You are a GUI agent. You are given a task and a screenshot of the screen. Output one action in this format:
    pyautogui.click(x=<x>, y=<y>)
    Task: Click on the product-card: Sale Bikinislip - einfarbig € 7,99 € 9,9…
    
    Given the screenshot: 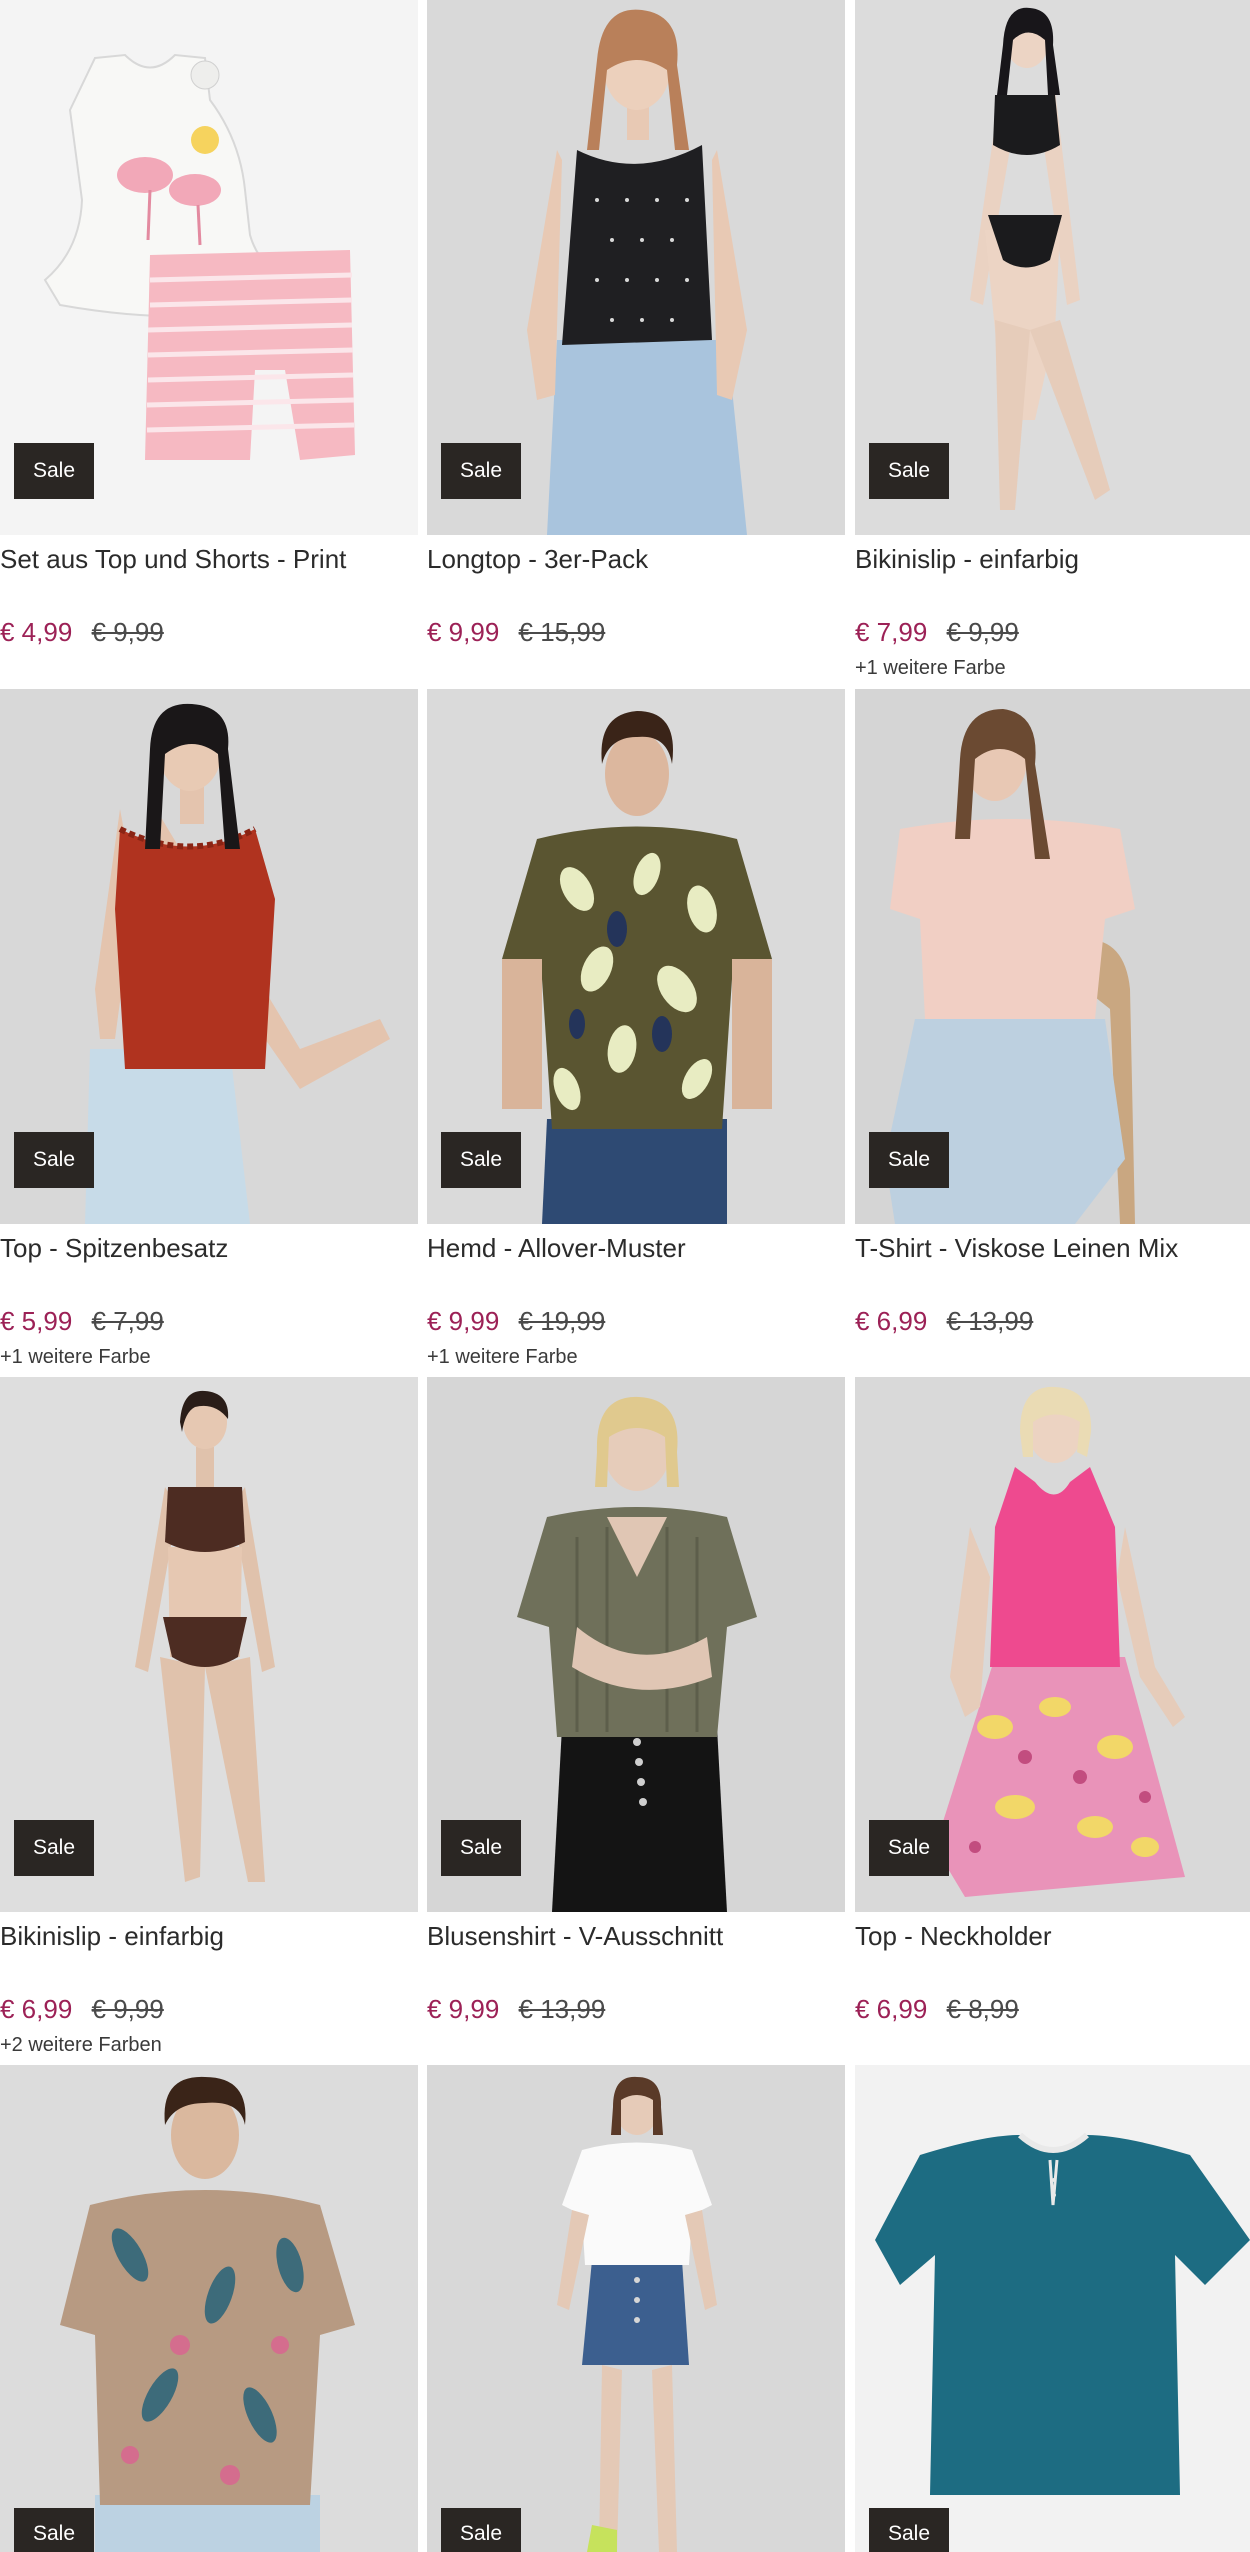 What is the action you would take?
    pyautogui.click(x=1052, y=344)
    